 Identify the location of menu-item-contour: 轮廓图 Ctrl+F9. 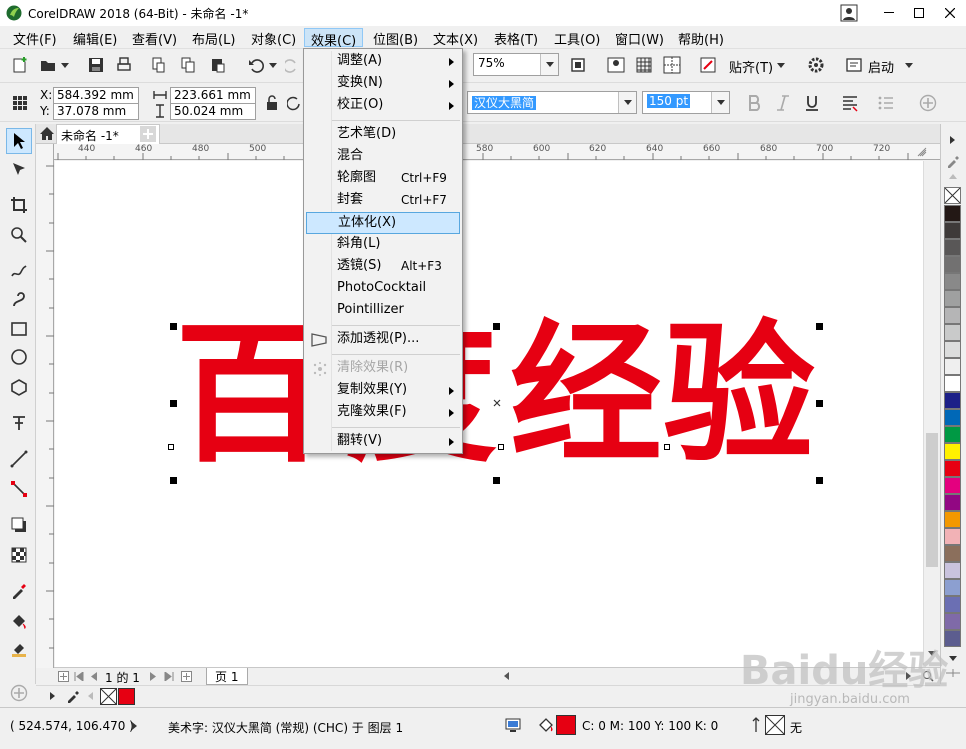
(383, 179).